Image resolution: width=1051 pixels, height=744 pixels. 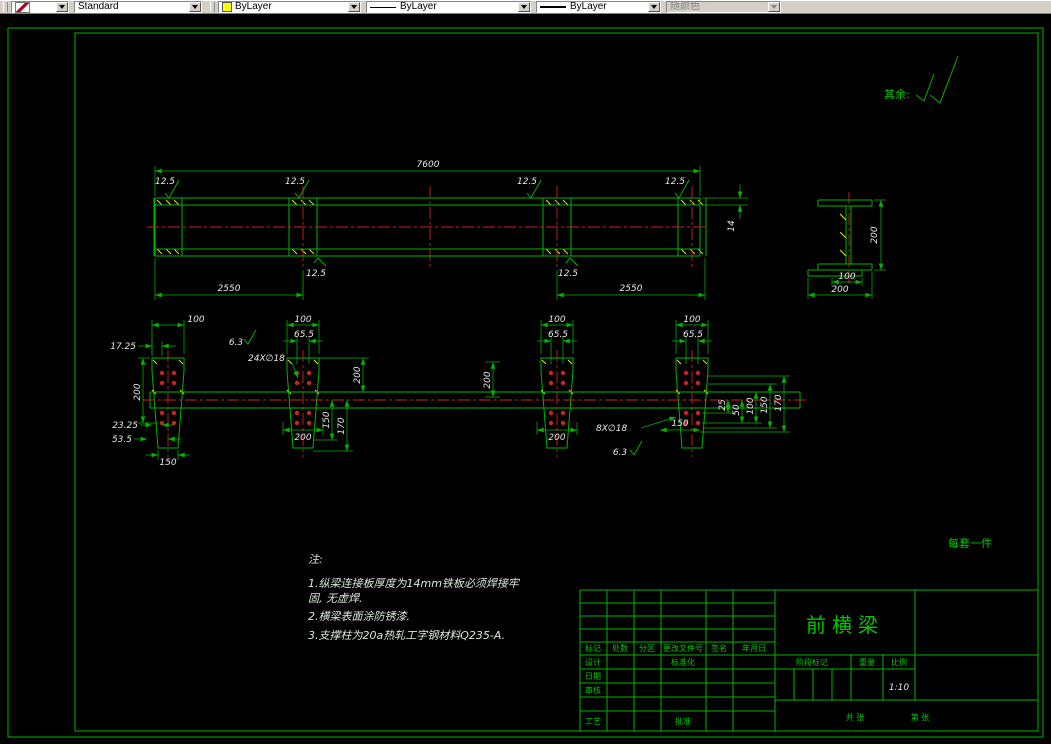 What do you see at coordinates (846, 245) in the screenshot?
I see `section-view: 200 100 200` at bounding box center [846, 245].